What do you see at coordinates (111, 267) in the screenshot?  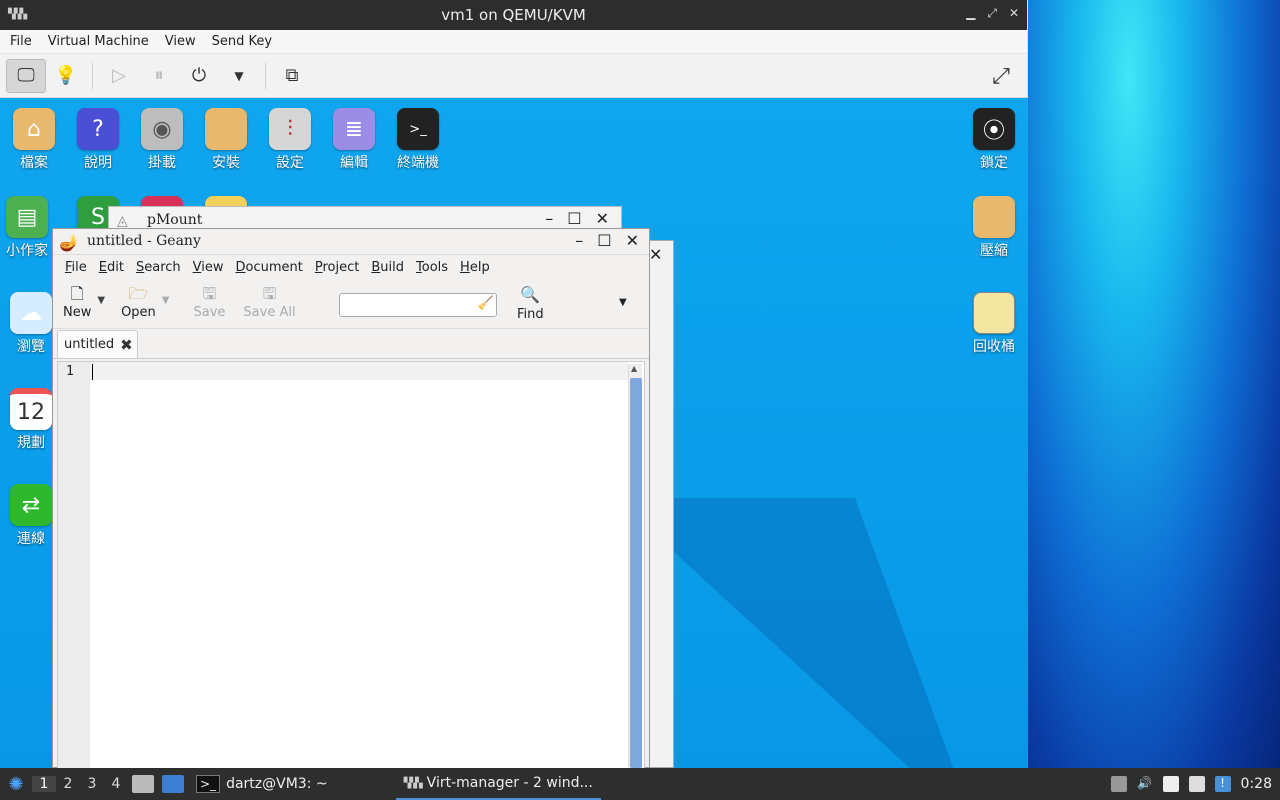 I see `menu-edit: Edit` at bounding box center [111, 267].